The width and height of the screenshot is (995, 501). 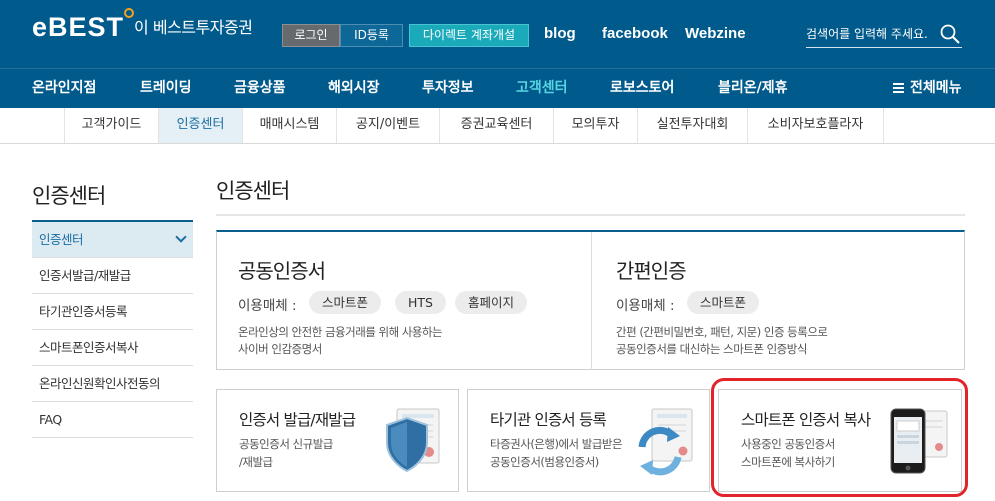 What do you see at coordinates (815, 125) in the screenshot?
I see `subnav-consumer-protection: 소비자보호플라자` at bounding box center [815, 125].